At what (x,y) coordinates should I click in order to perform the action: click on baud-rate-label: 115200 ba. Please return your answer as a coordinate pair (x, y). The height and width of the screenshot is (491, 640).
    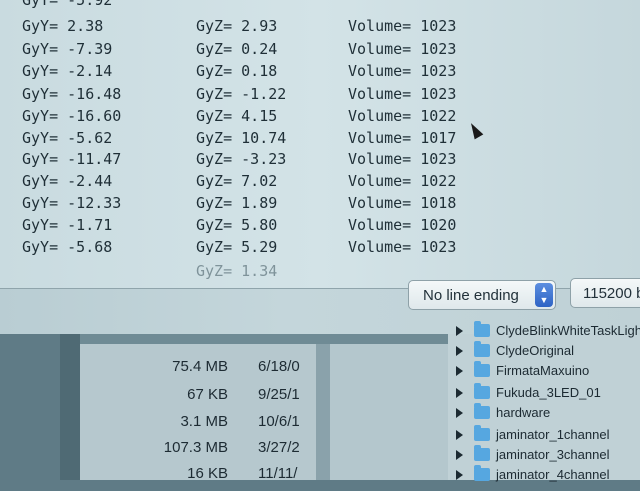
    Looking at the image, I should click on (611, 293).